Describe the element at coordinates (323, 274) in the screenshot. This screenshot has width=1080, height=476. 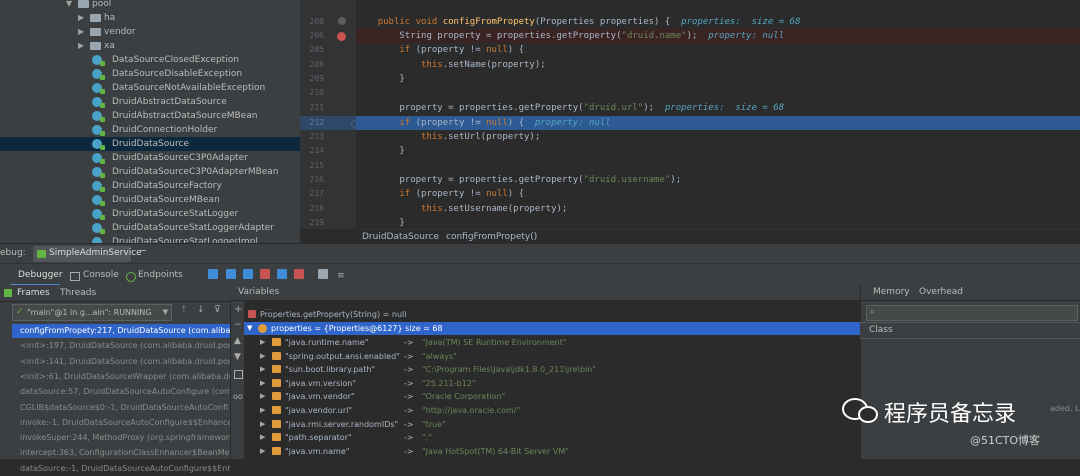
I see `evaluate-expression-icon` at that location.